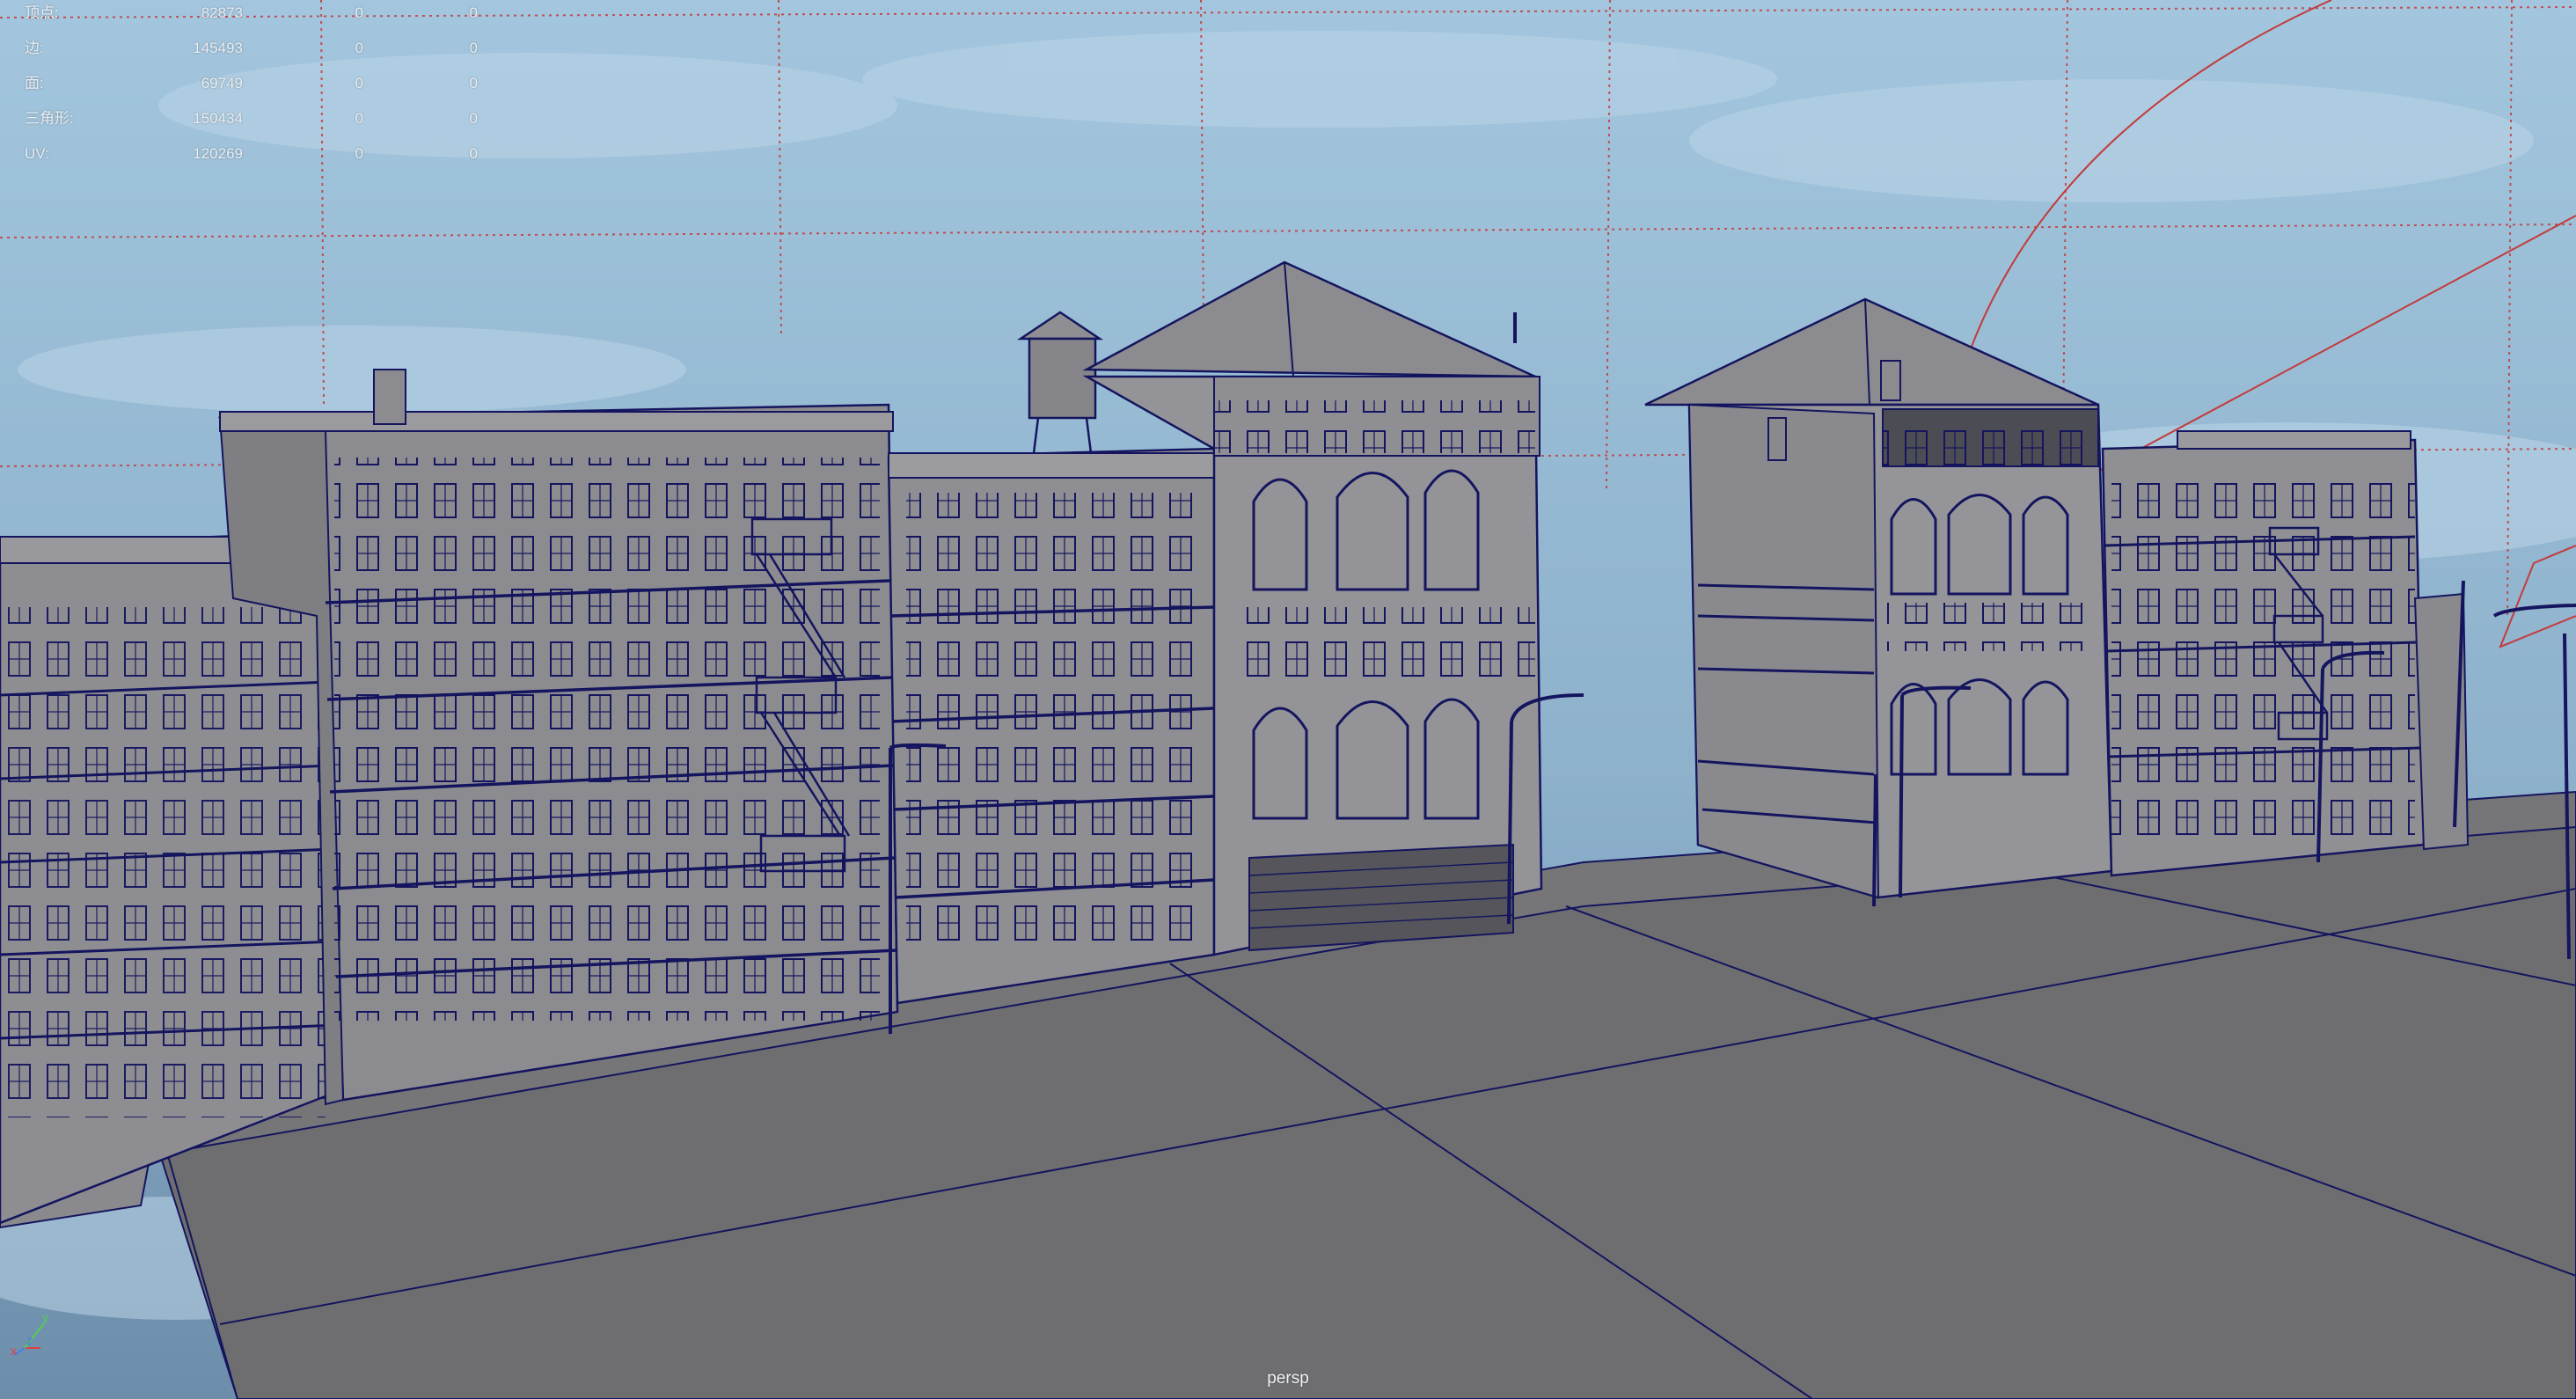 The image size is (2576, 1399). What do you see at coordinates (253, 154) in the screenshot?
I see `hud-row-uvs: UV: 120269 0 0` at bounding box center [253, 154].